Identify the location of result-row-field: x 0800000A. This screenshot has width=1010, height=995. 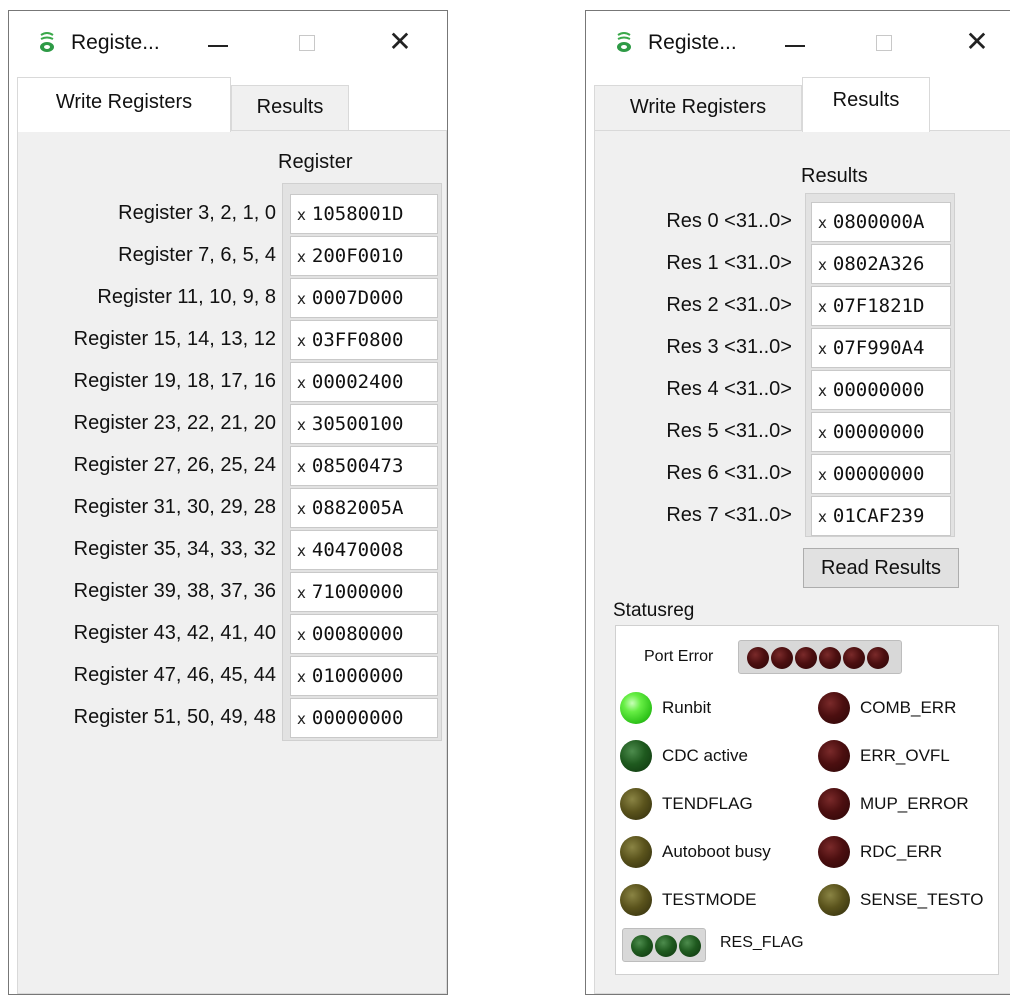
(881, 222).